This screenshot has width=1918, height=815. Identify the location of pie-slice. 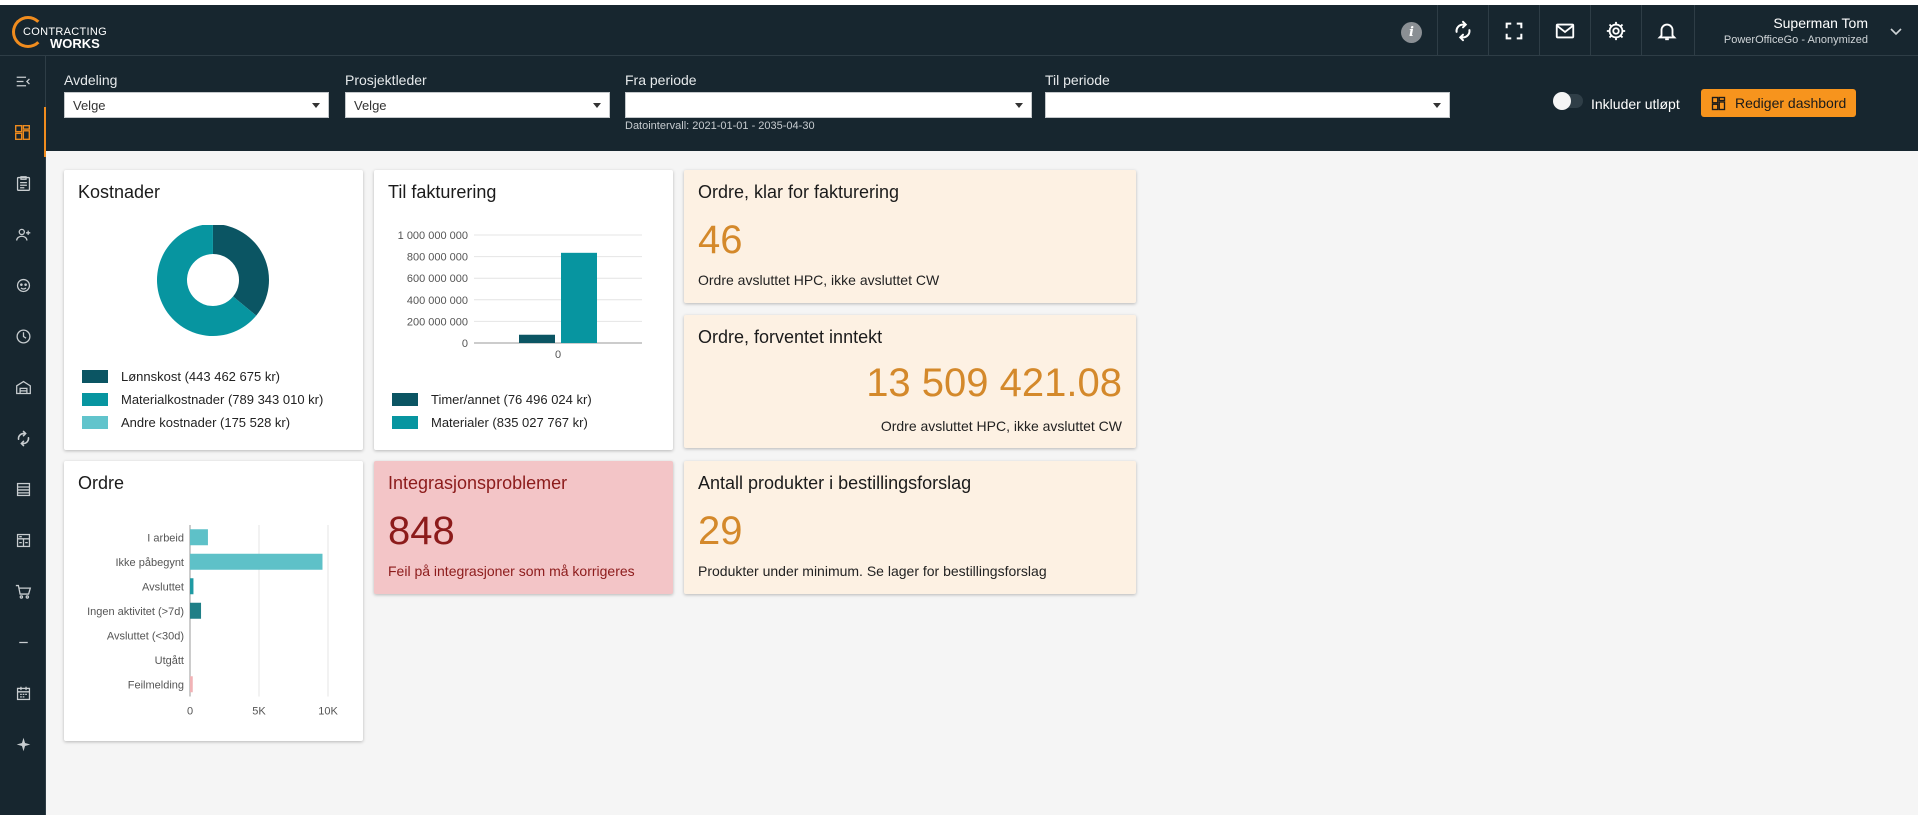
(241, 270).